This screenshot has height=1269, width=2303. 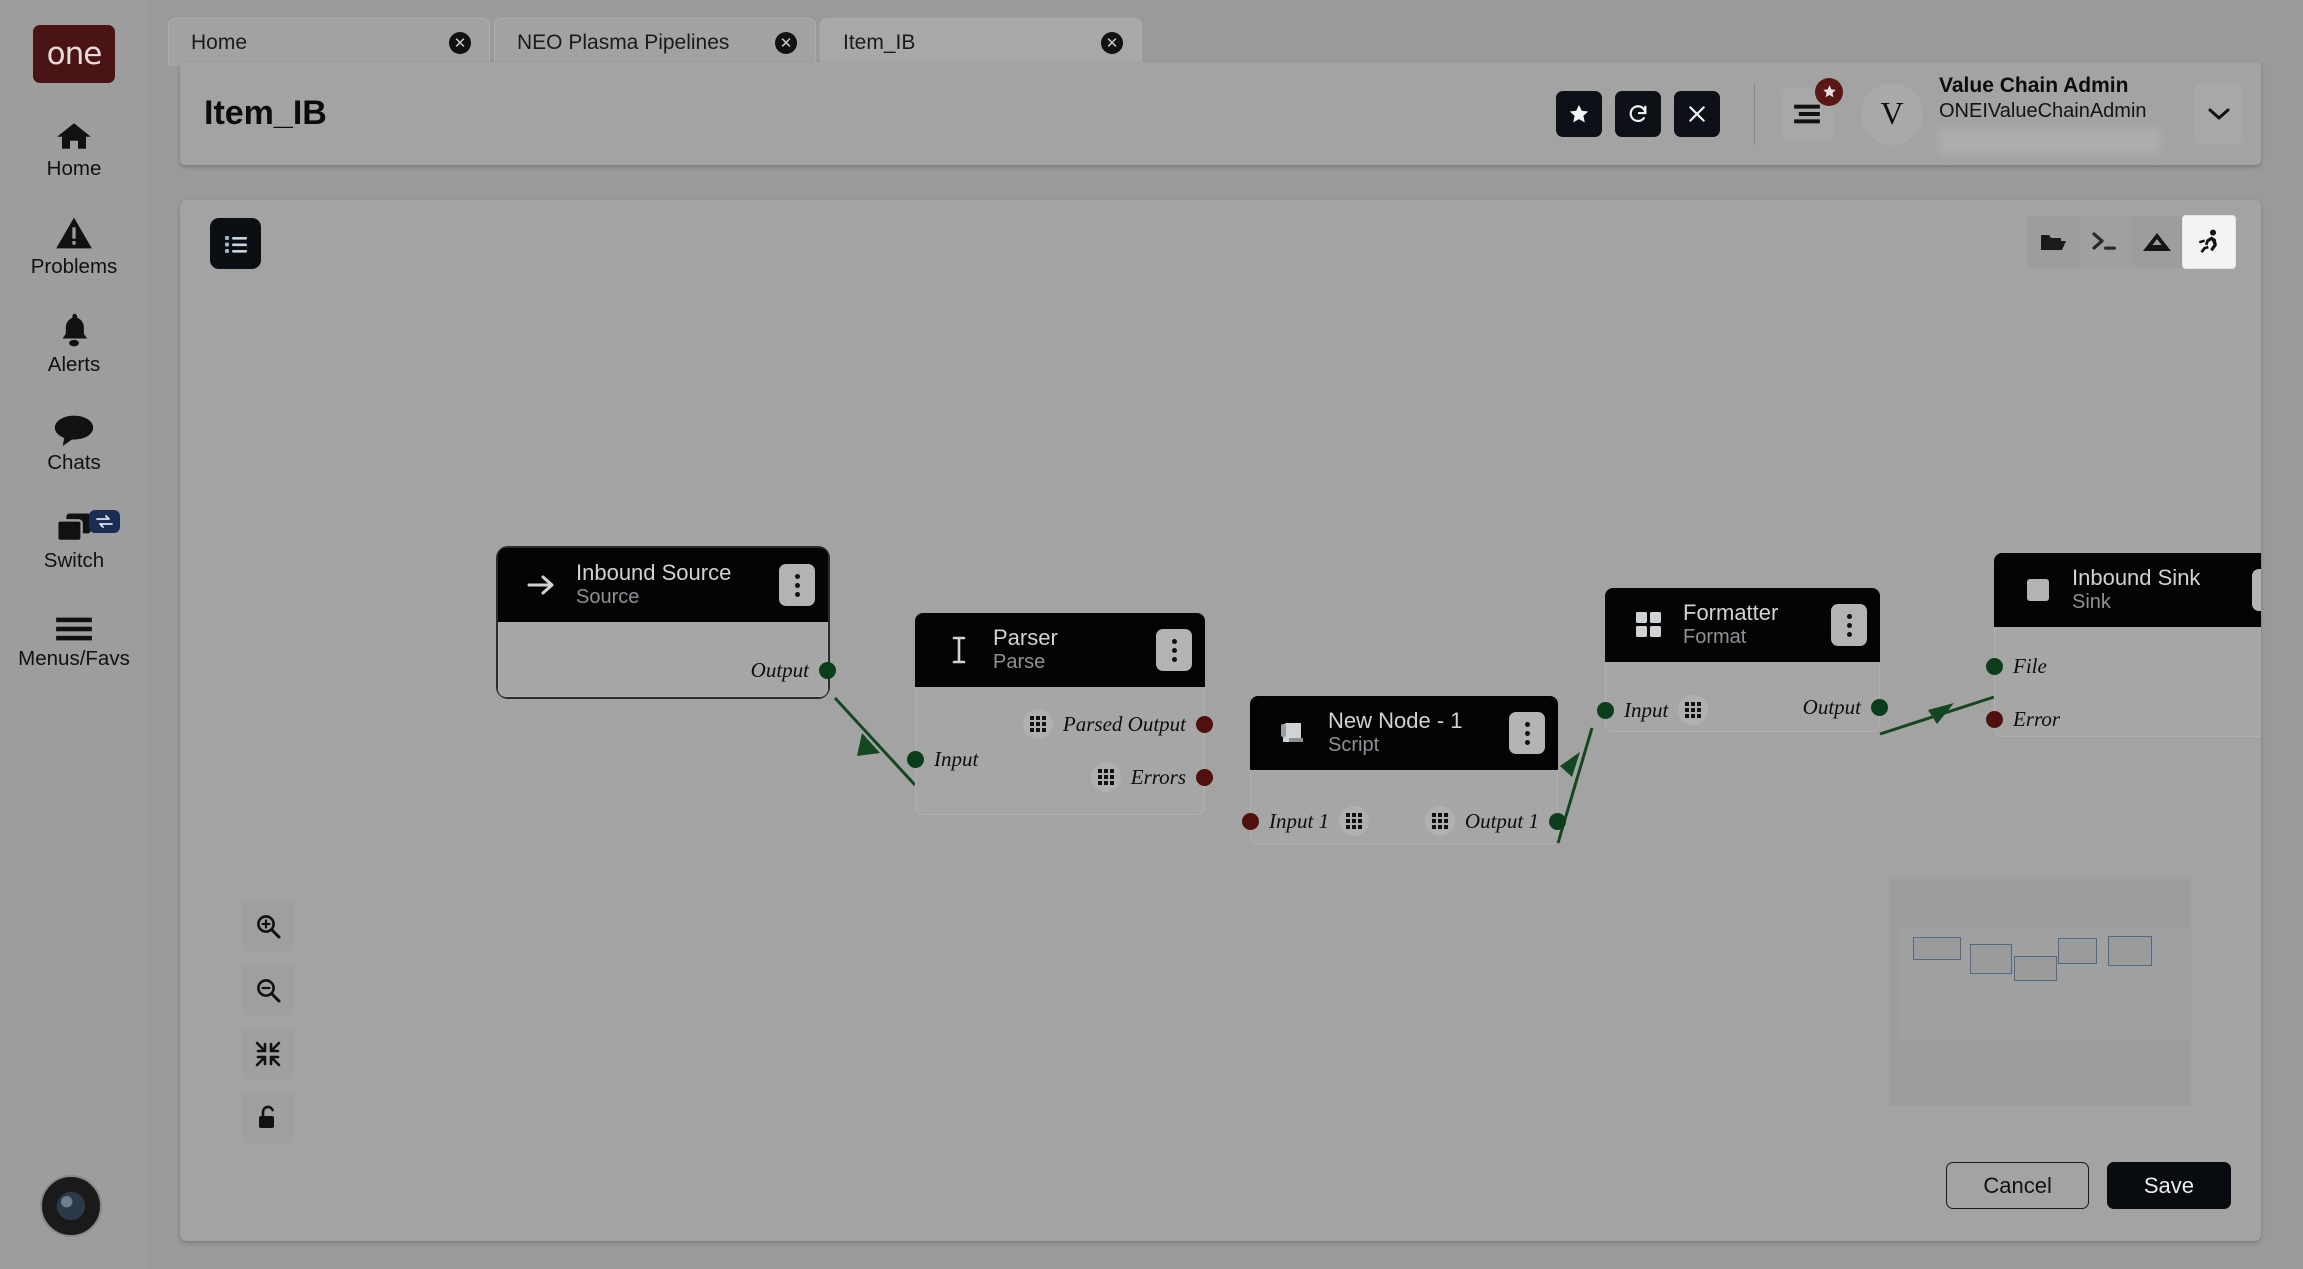 What do you see at coordinates (1404, 733) in the screenshot?
I see `node-header: New Node - 1 Script` at bounding box center [1404, 733].